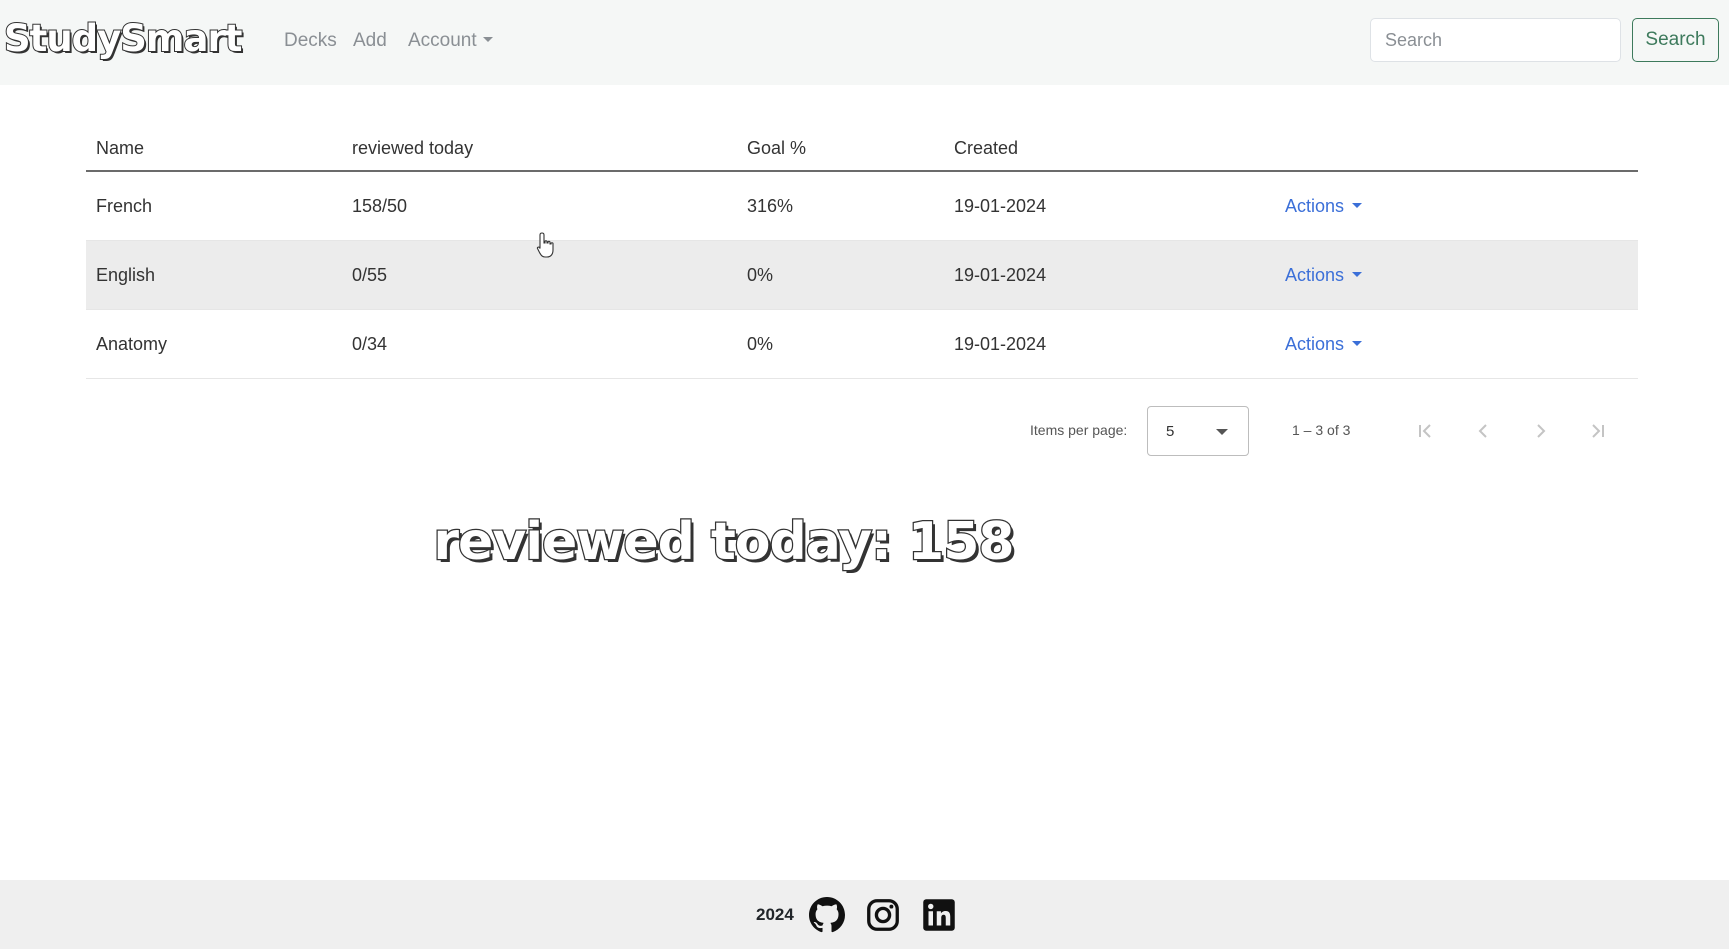 This screenshot has height=949, width=1729. I want to click on deck-name: English, so click(126, 275).